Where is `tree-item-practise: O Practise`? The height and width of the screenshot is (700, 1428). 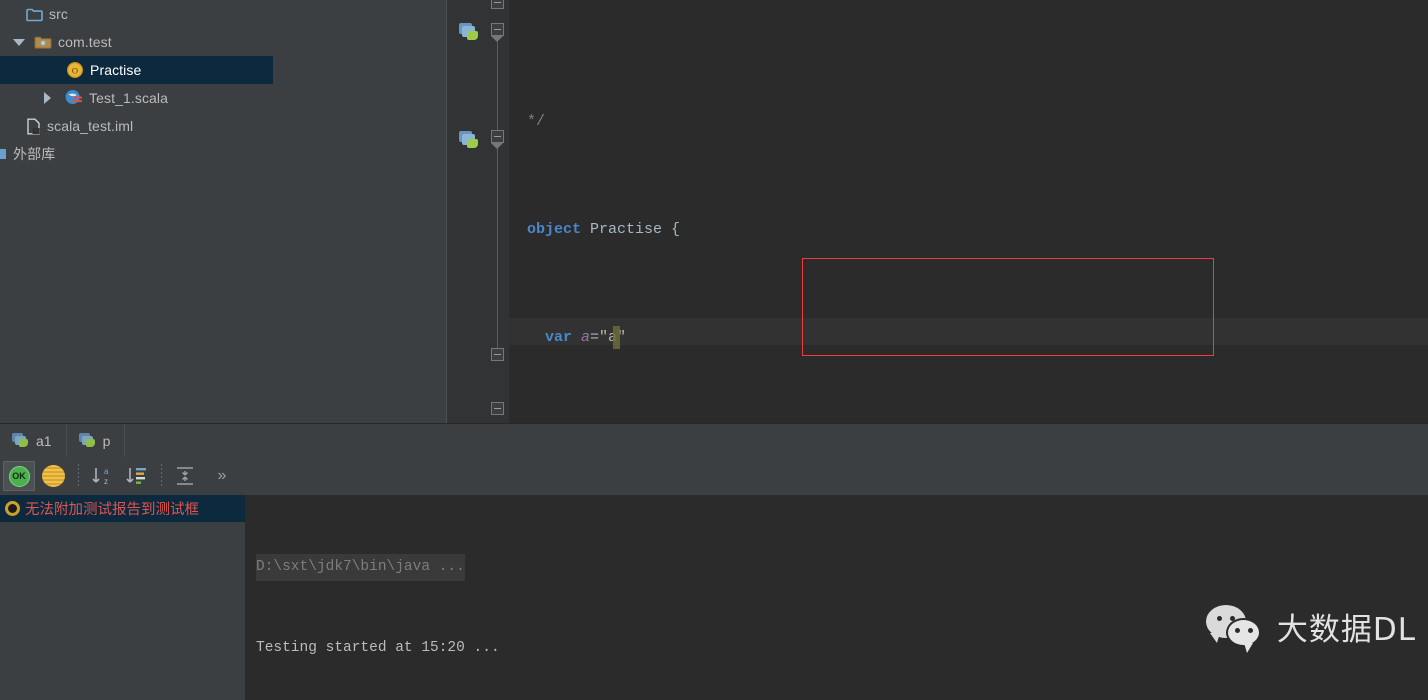 tree-item-practise: O Practise is located at coordinates (136, 70).